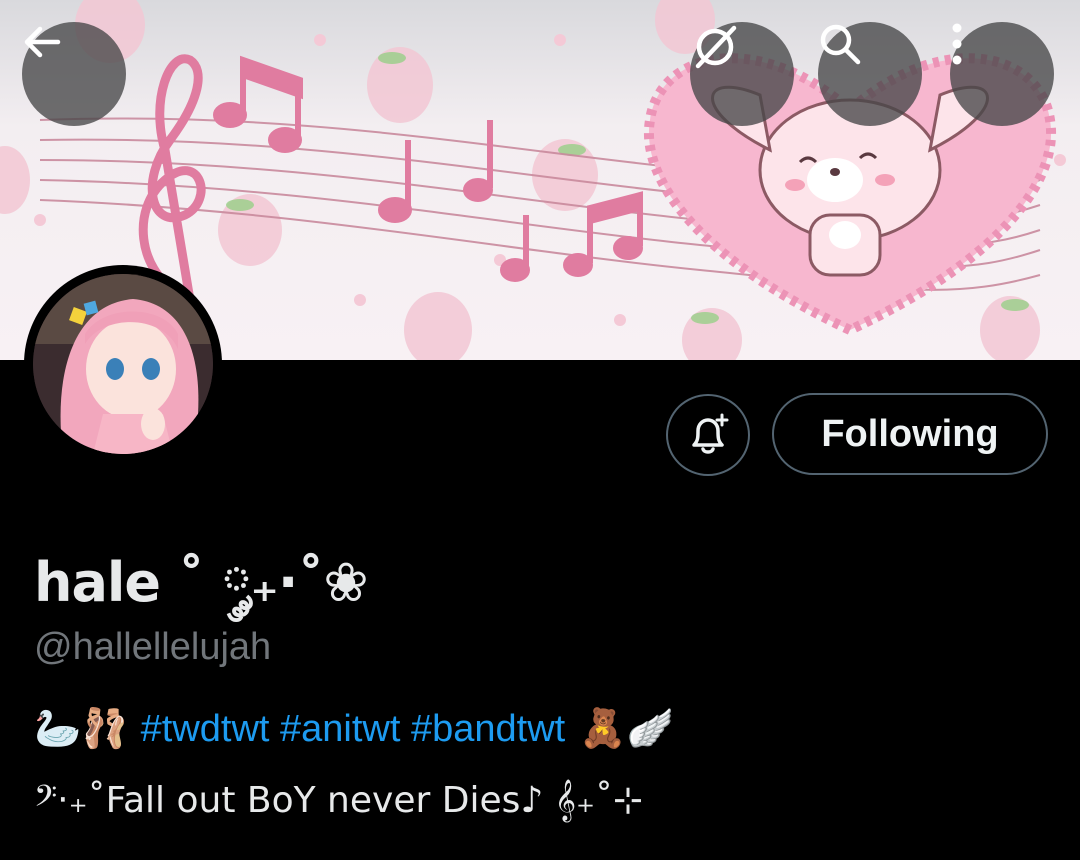 Image resolution: width=1080 pixels, height=860 pixels. Describe the element at coordinates (74, 74) in the screenshot. I see `back-button` at that location.